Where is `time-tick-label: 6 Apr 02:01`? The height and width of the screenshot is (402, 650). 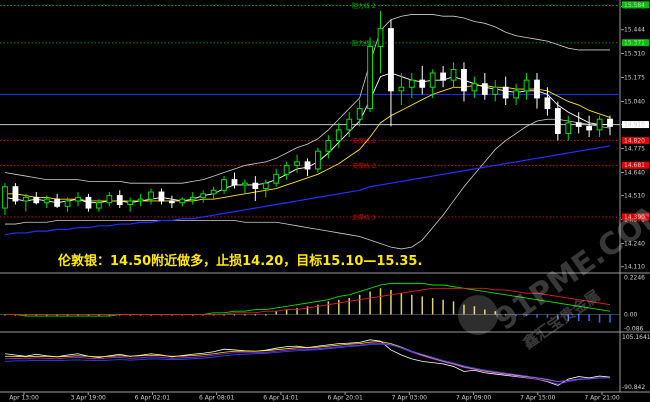 time-tick-label: 6 Apr 02:01 is located at coordinates (152, 398).